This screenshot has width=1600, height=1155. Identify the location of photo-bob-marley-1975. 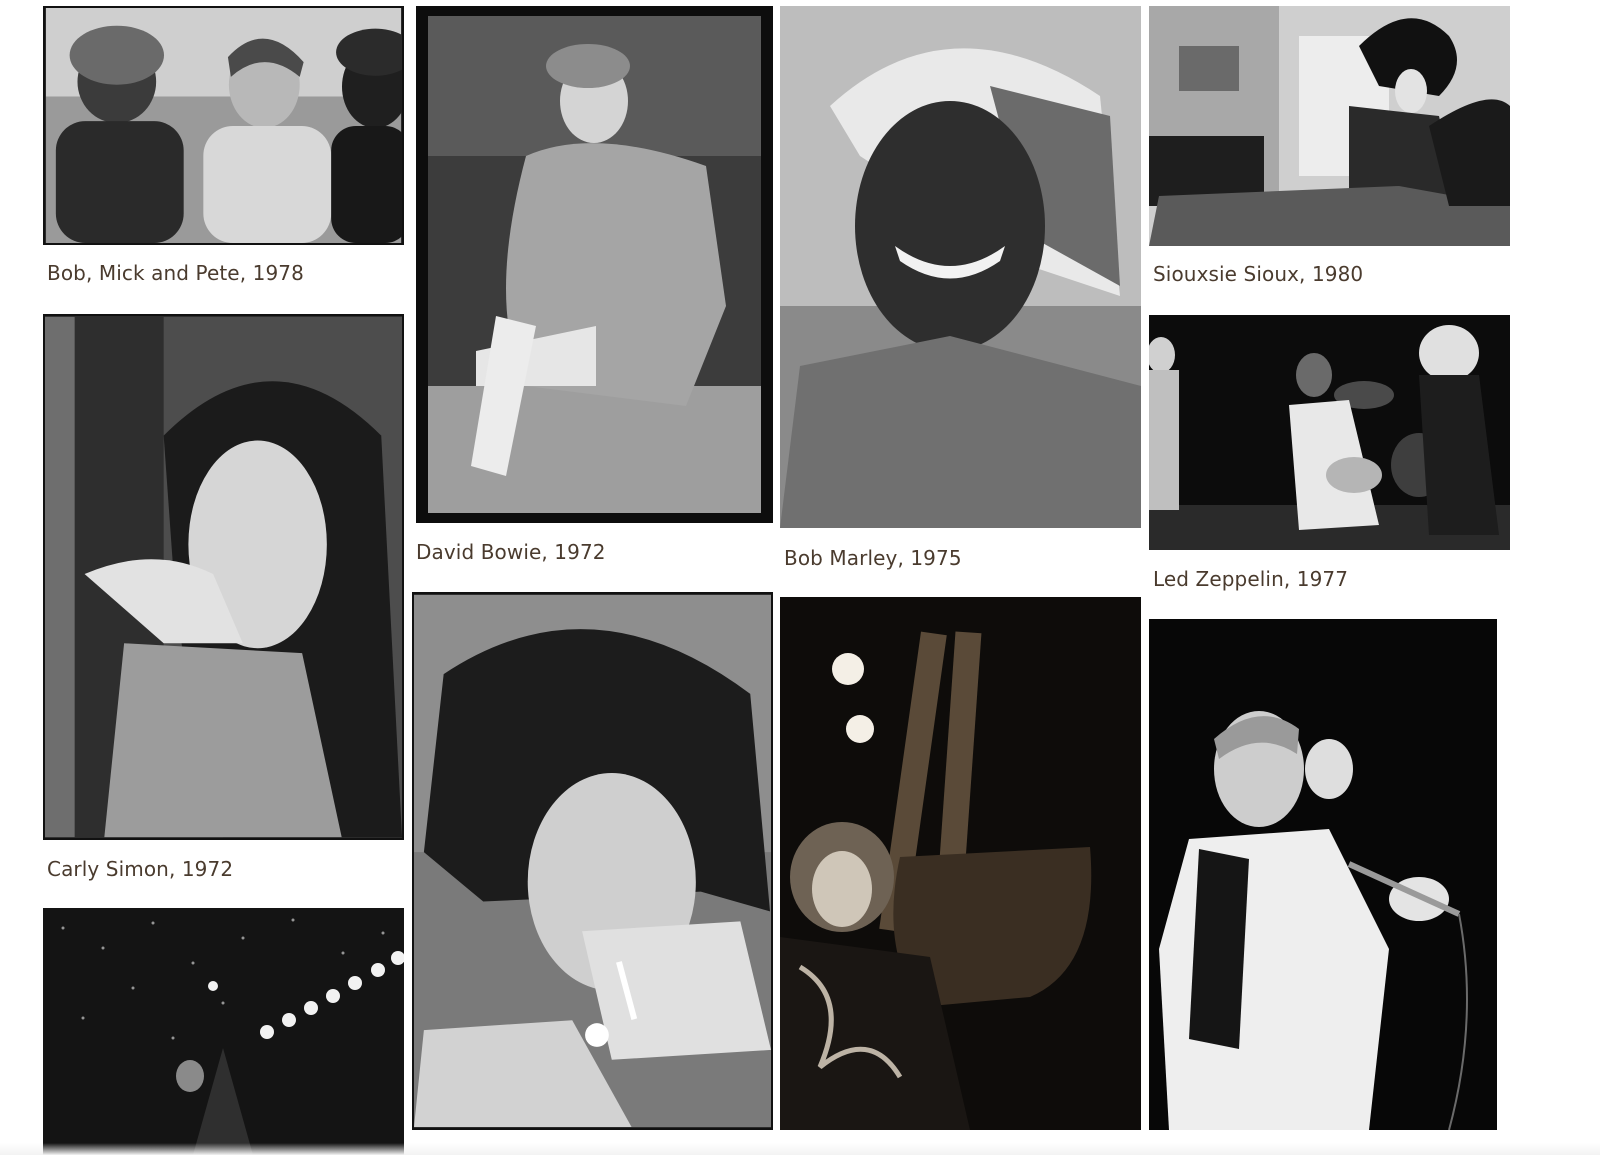
(960, 267).